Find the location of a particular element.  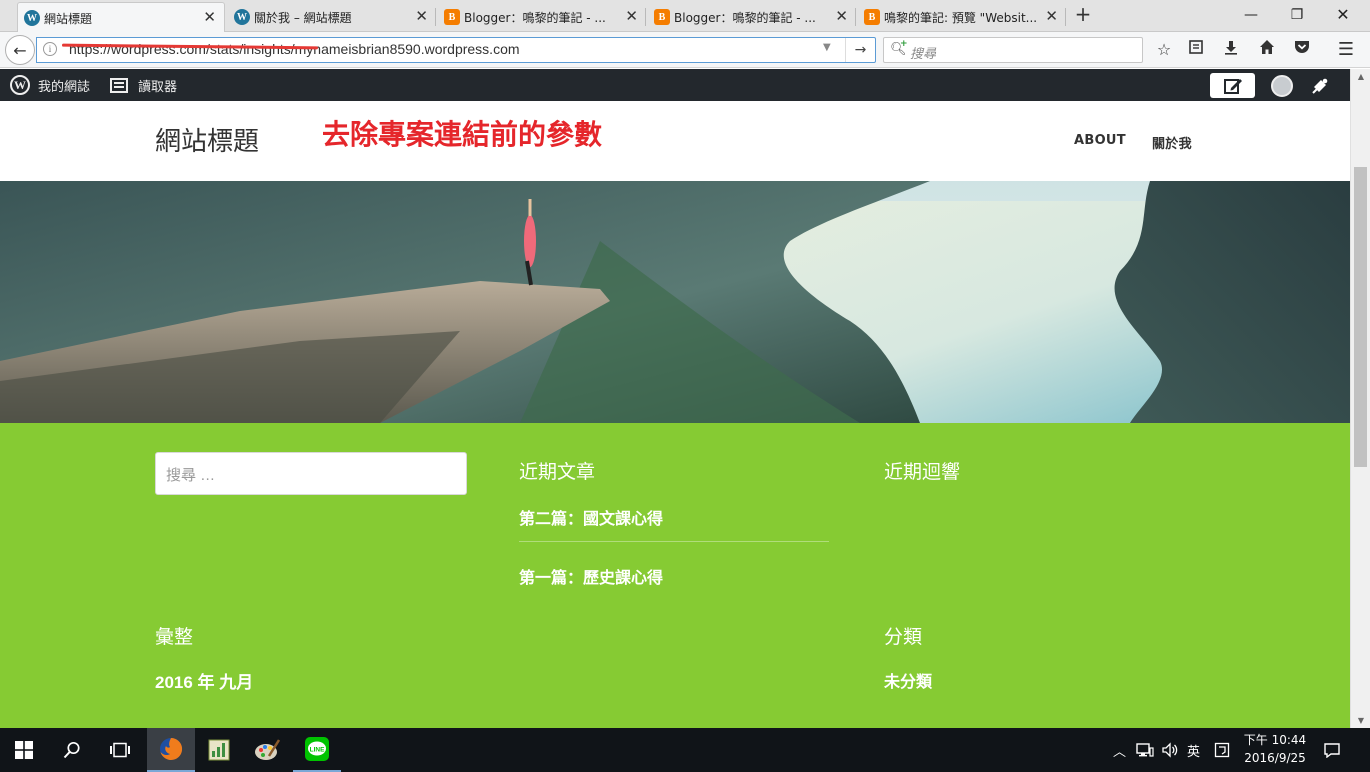

taskbar-line: LINE is located at coordinates (317, 750).